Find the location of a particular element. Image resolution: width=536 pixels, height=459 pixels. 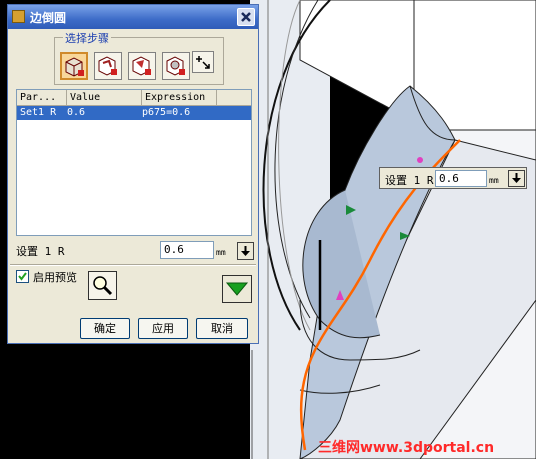

radius-dynamic-input: 设置 1 R 0.6 mm is located at coordinates (453, 178).